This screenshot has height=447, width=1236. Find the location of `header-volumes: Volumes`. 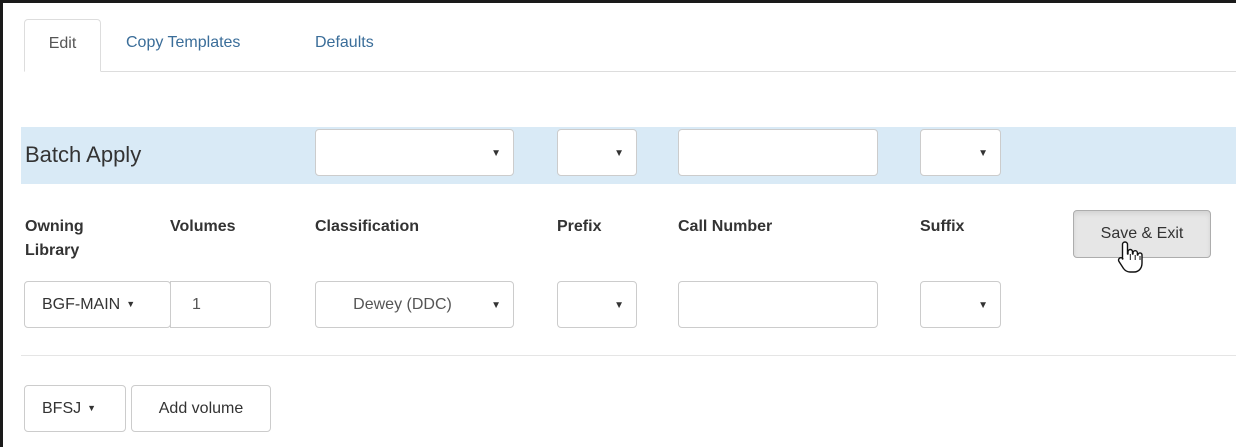

header-volumes: Volumes is located at coordinates (203, 226).